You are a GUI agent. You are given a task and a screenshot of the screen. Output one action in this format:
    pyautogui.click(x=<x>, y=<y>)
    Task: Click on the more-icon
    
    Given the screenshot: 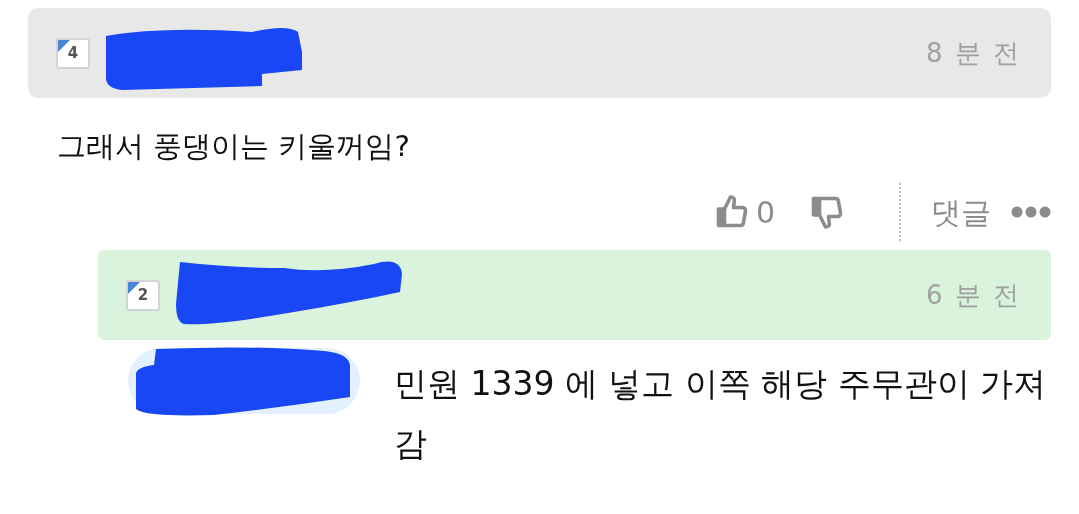 What is the action you would take?
    pyautogui.click(x=1031, y=212)
    